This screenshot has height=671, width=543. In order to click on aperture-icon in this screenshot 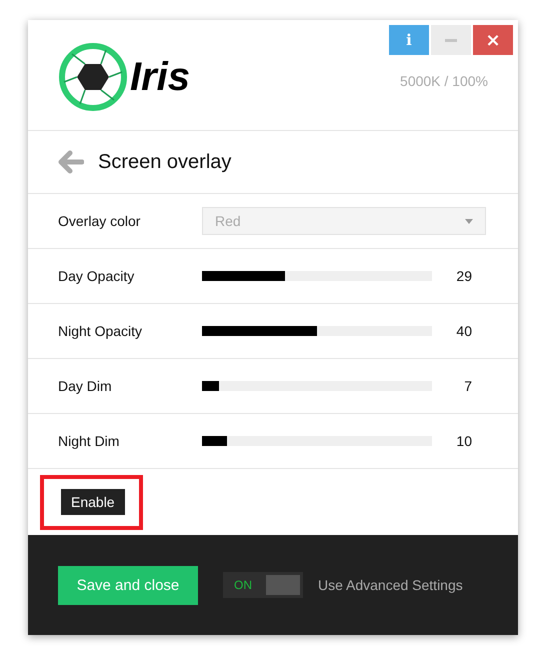, I will do `click(93, 77)`.